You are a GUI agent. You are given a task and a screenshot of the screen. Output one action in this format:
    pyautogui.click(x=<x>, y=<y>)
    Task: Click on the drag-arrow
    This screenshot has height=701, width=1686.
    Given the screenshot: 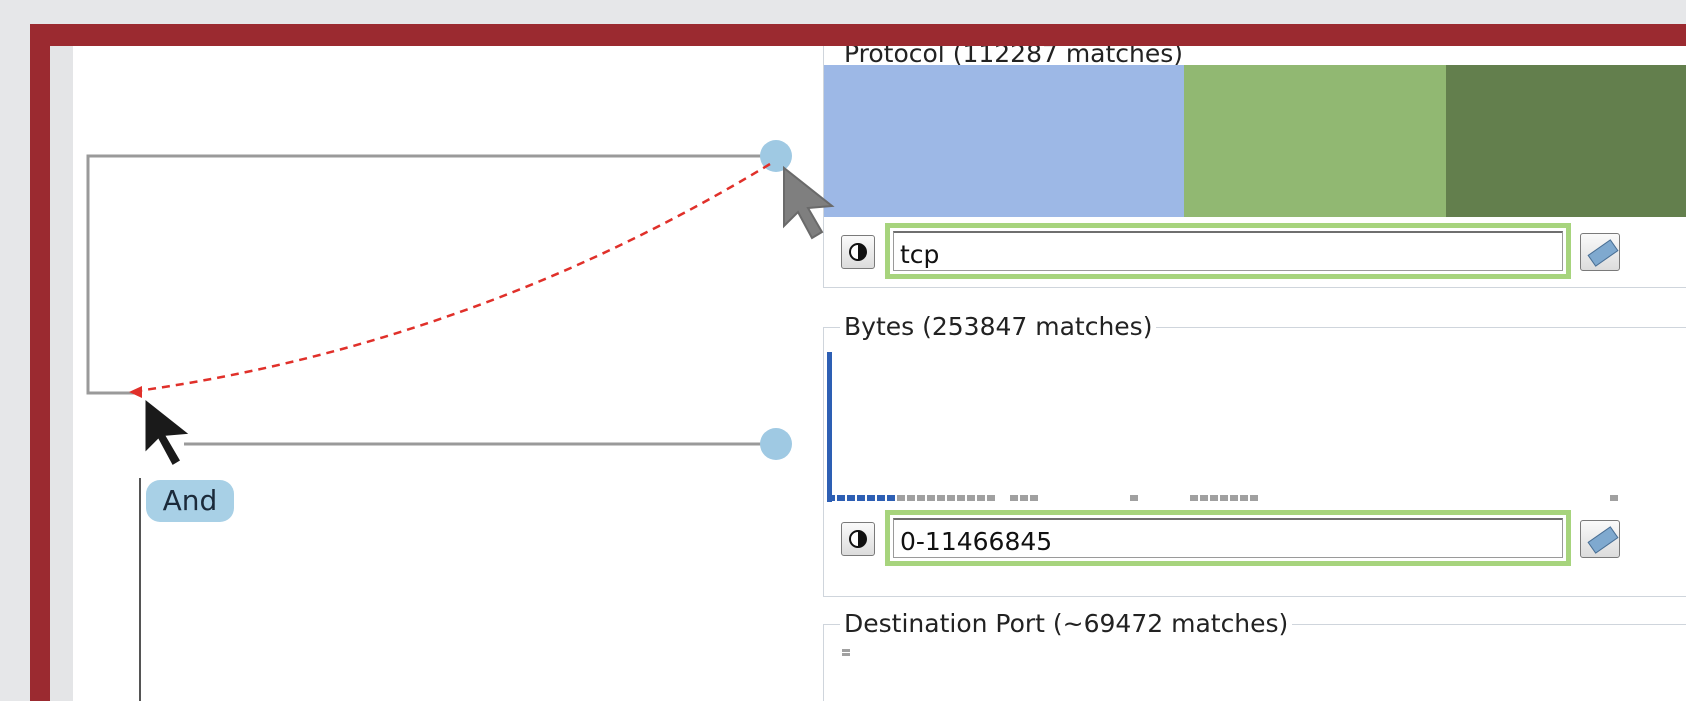 What is the action you would take?
    pyautogui.click(x=450, y=278)
    